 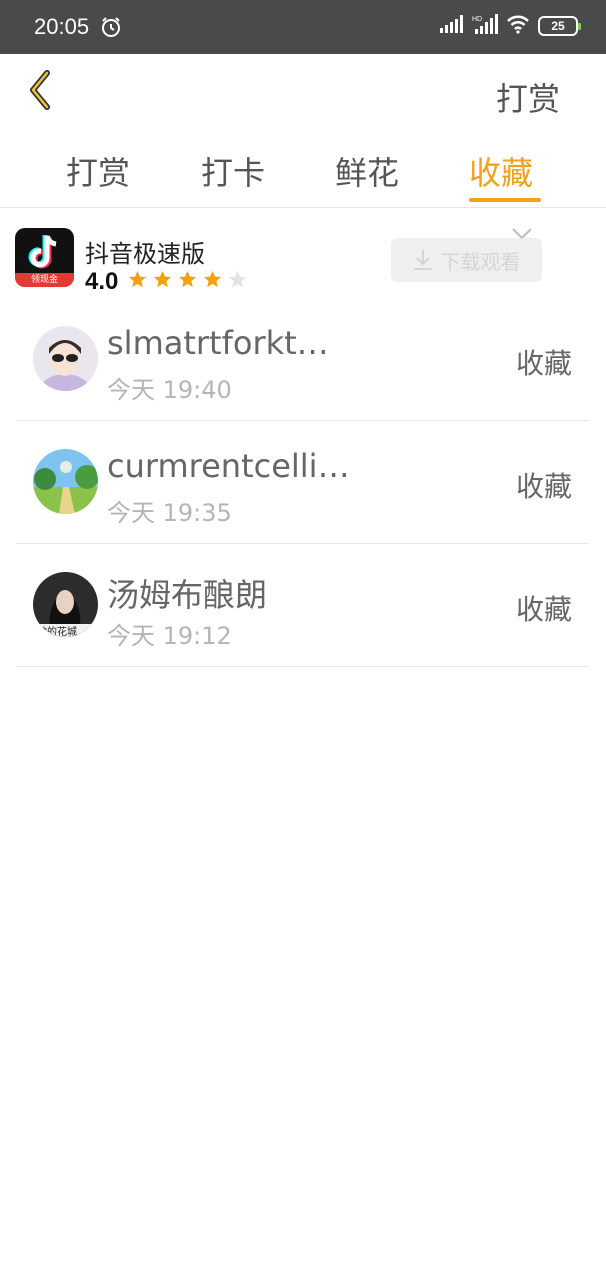 What do you see at coordinates (237, 279) in the screenshot?
I see `star-empty-icon` at bounding box center [237, 279].